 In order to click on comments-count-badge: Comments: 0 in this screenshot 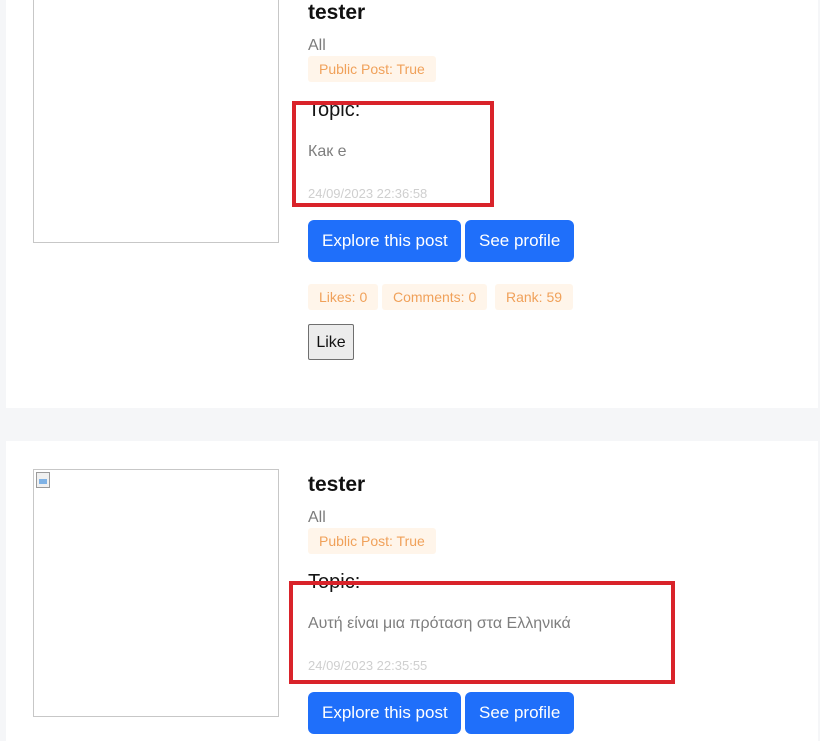, I will do `click(435, 297)`.